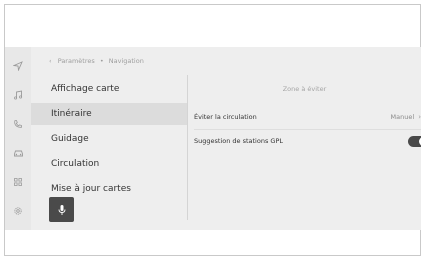 This screenshot has width=425, height=260. What do you see at coordinates (307, 117) in the screenshot?
I see `avoid-traffic-row: Éviter la circulation Manuel ›` at bounding box center [307, 117].